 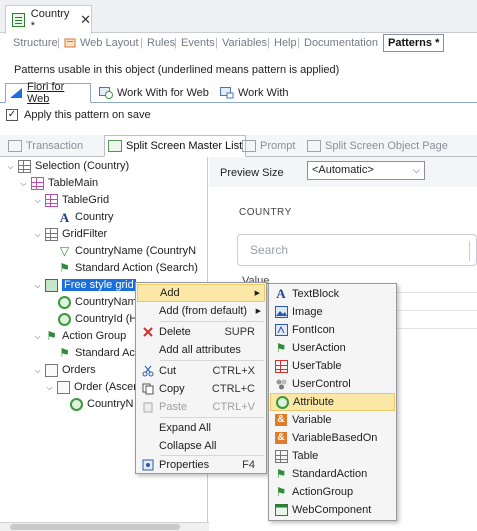 What do you see at coordinates (58, 183) in the screenshot?
I see `tree-node-table-main: ⌵ TableMain` at bounding box center [58, 183].